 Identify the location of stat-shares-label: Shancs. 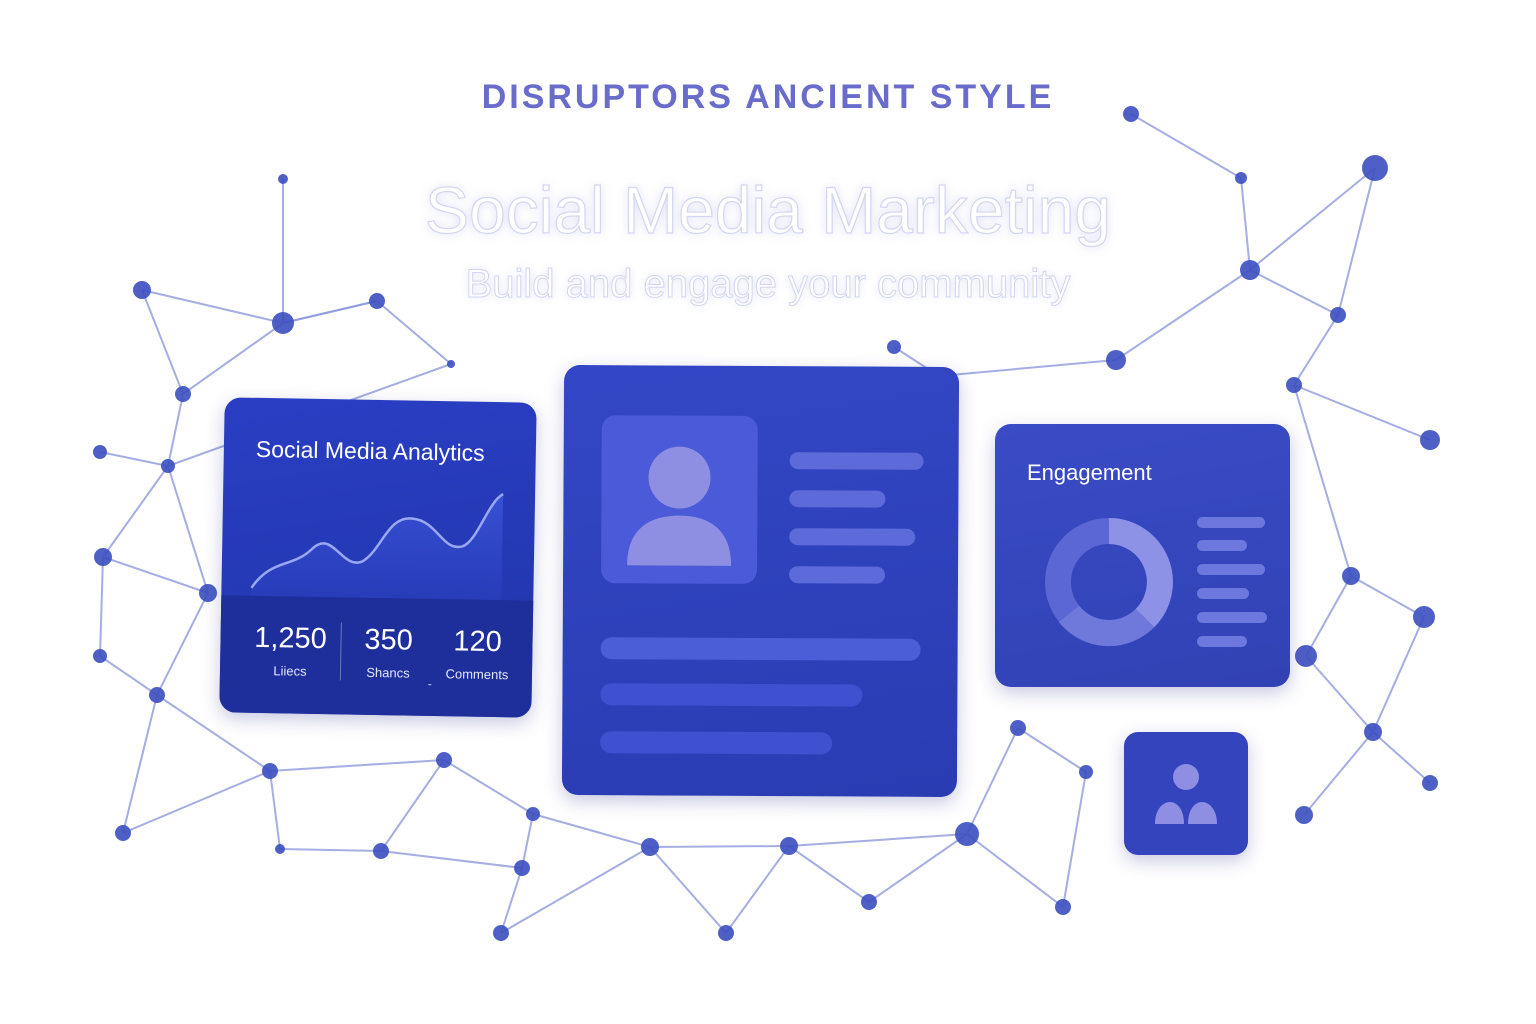
(388, 672).